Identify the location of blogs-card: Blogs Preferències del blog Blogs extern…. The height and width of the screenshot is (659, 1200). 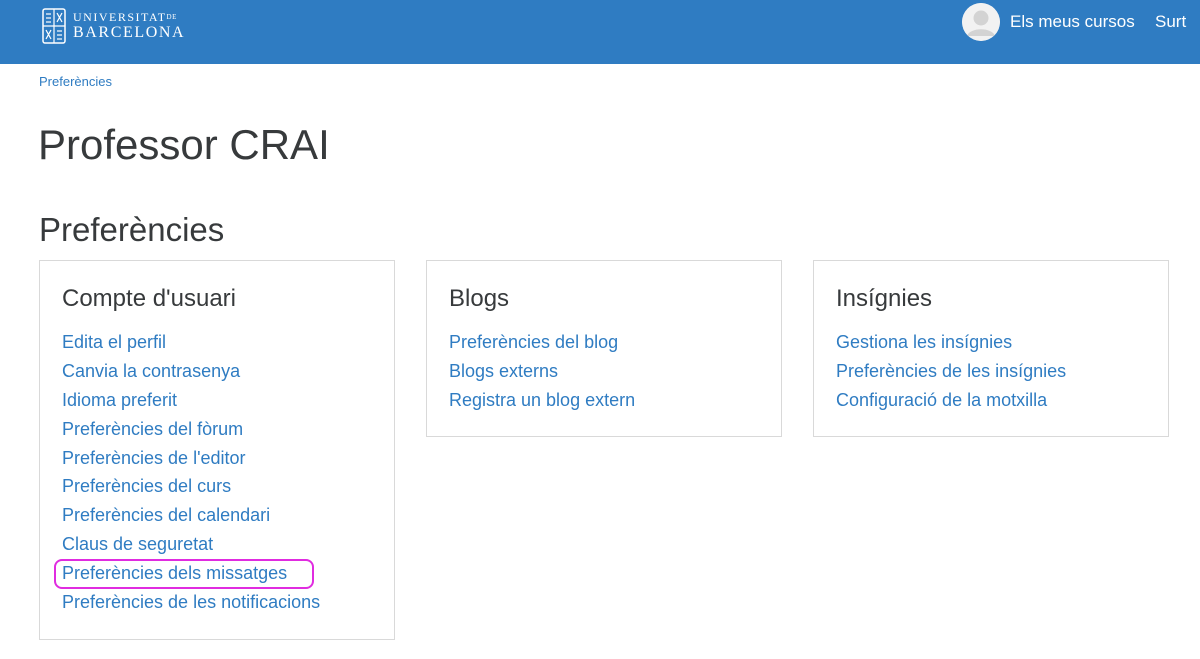
(604, 348).